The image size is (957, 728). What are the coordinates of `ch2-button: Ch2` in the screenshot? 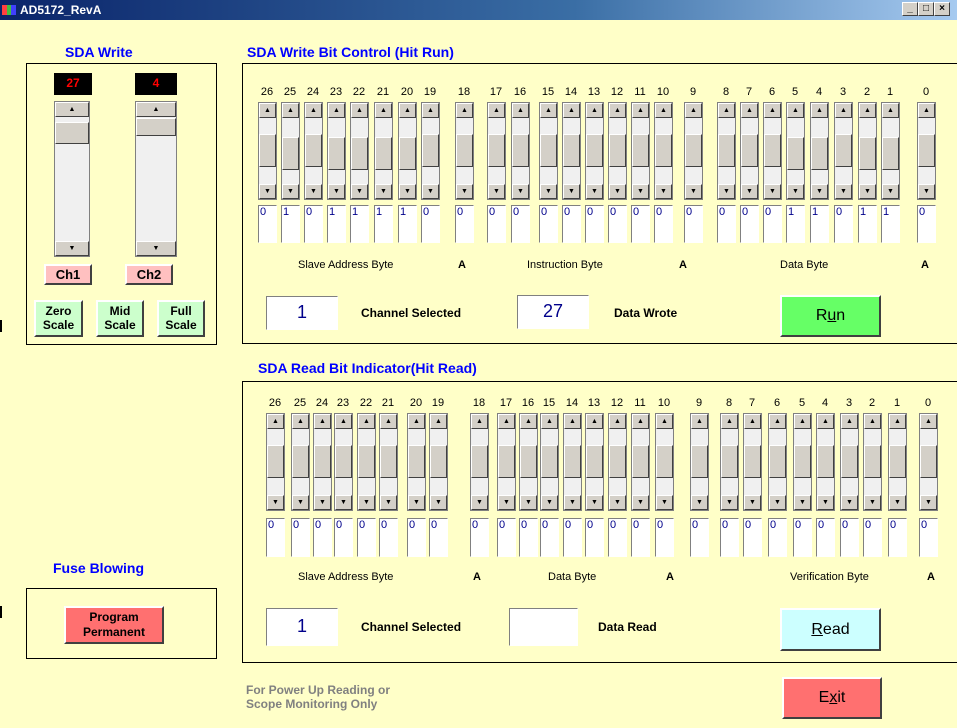 It's located at (149, 274).